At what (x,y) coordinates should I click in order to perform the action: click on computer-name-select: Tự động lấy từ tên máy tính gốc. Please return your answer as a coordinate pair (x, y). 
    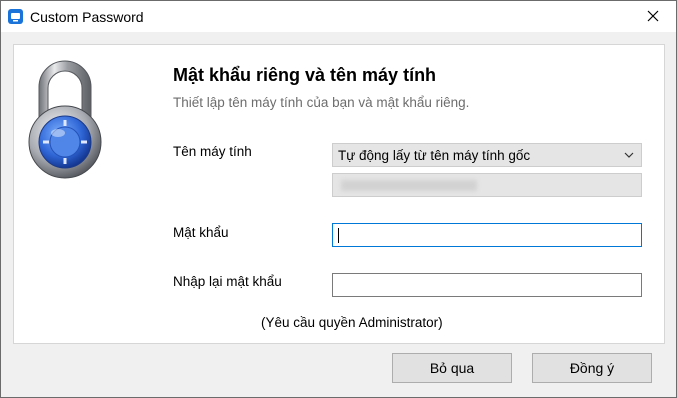
    Looking at the image, I should click on (487, 155).